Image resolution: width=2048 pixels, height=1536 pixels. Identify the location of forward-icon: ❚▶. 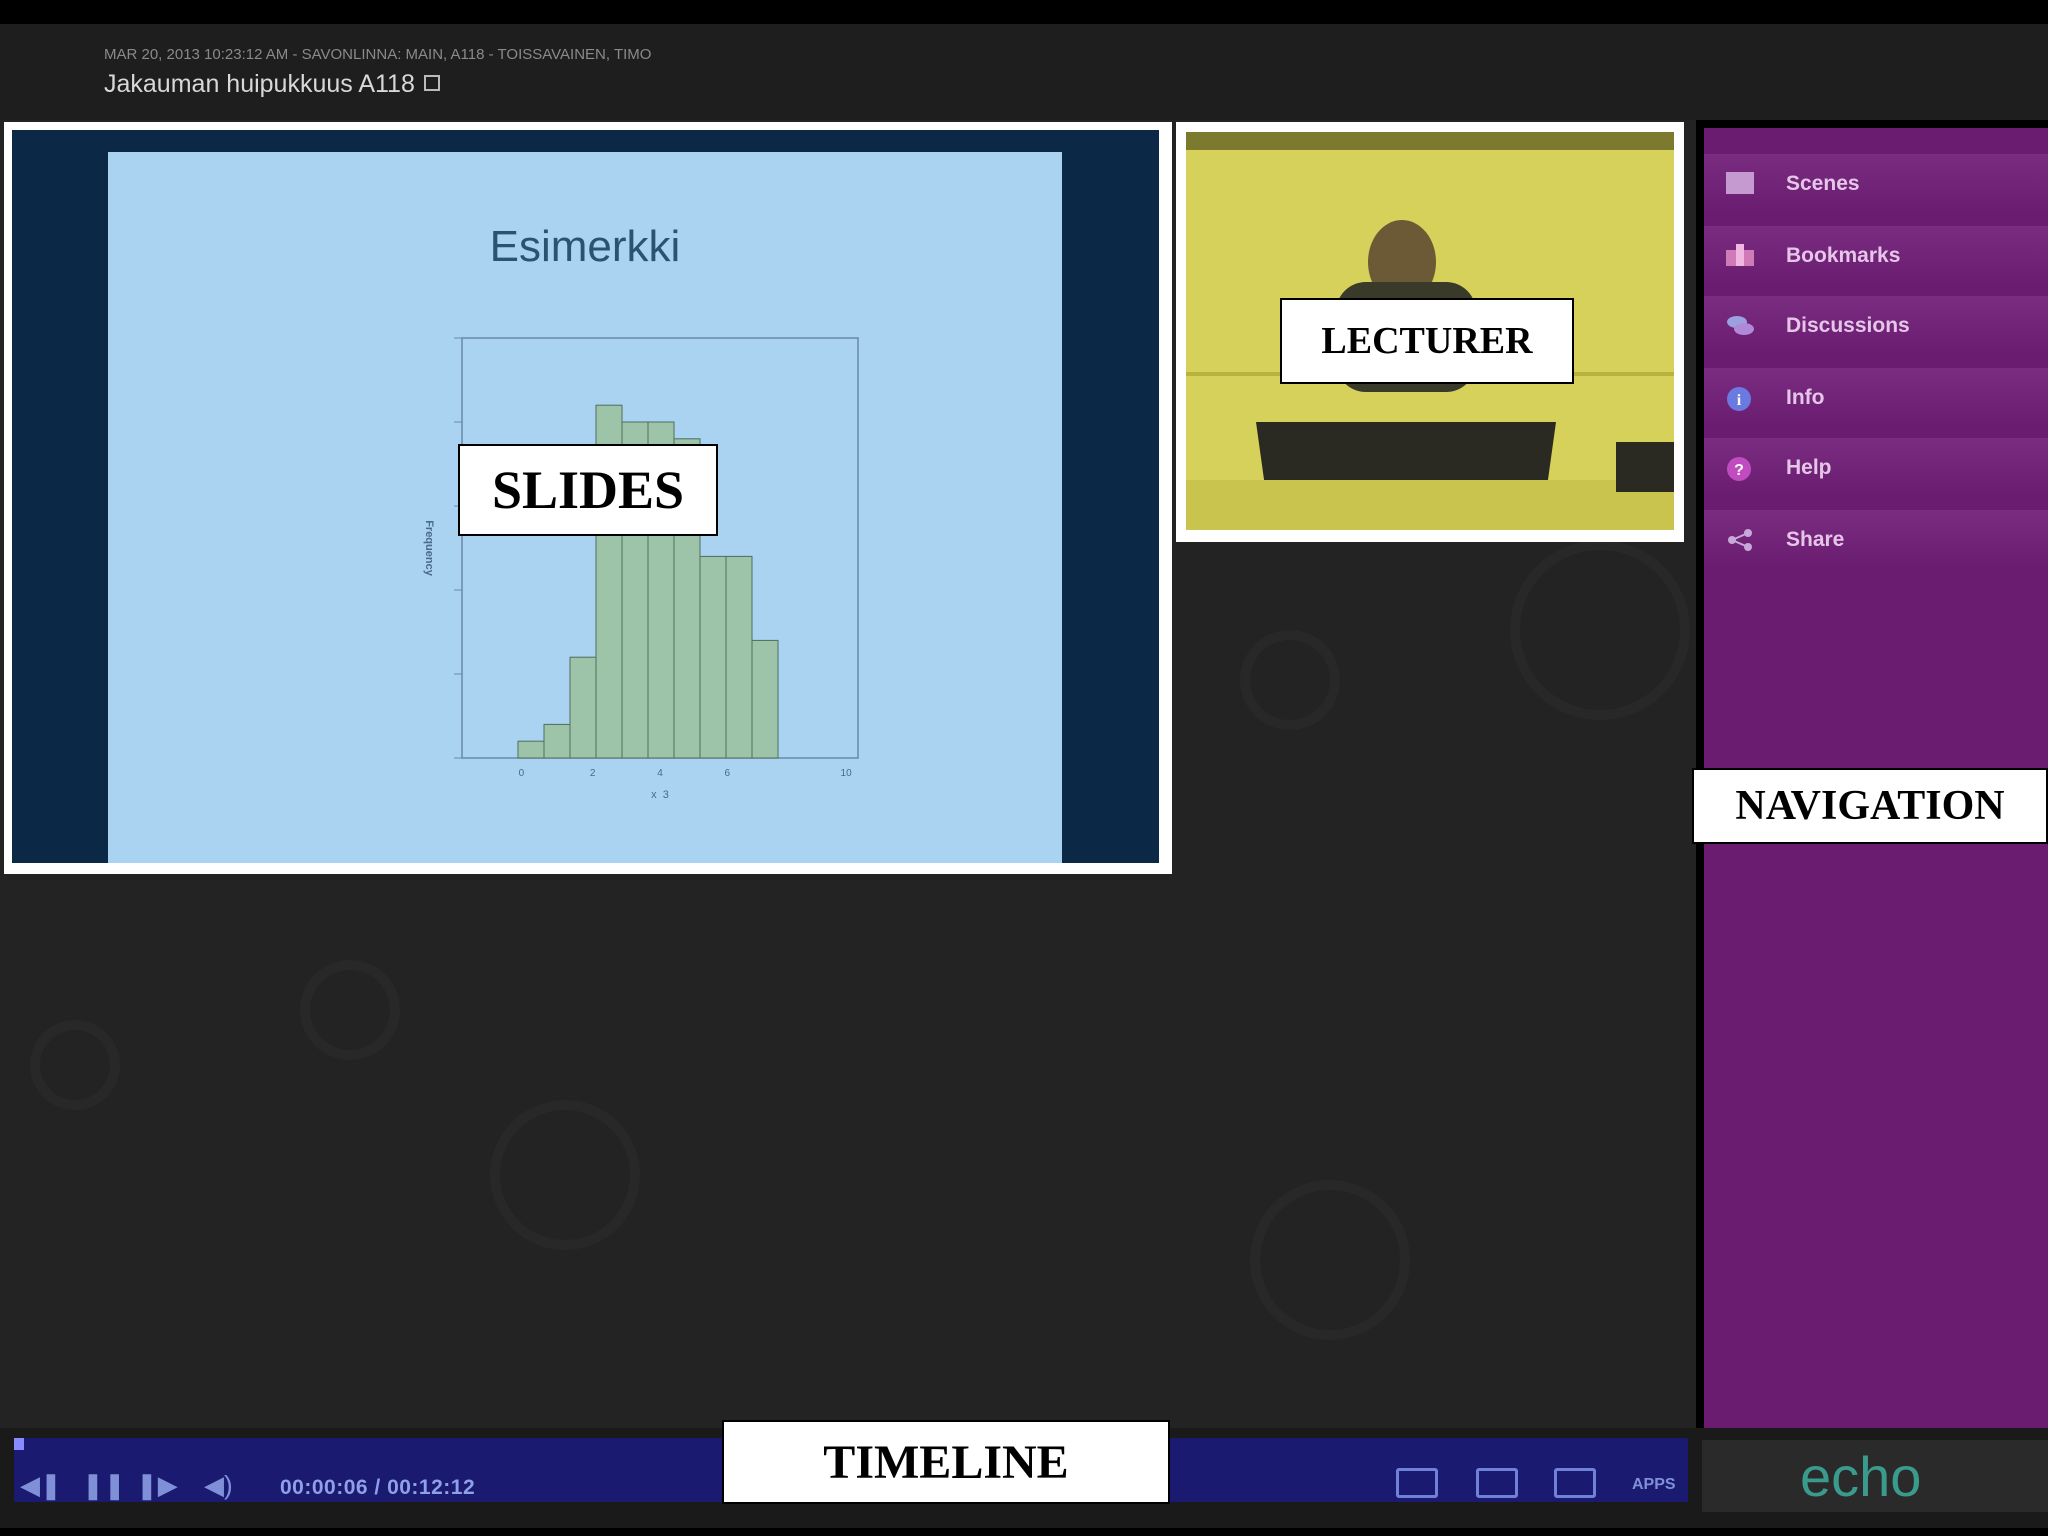
(157, 1485).